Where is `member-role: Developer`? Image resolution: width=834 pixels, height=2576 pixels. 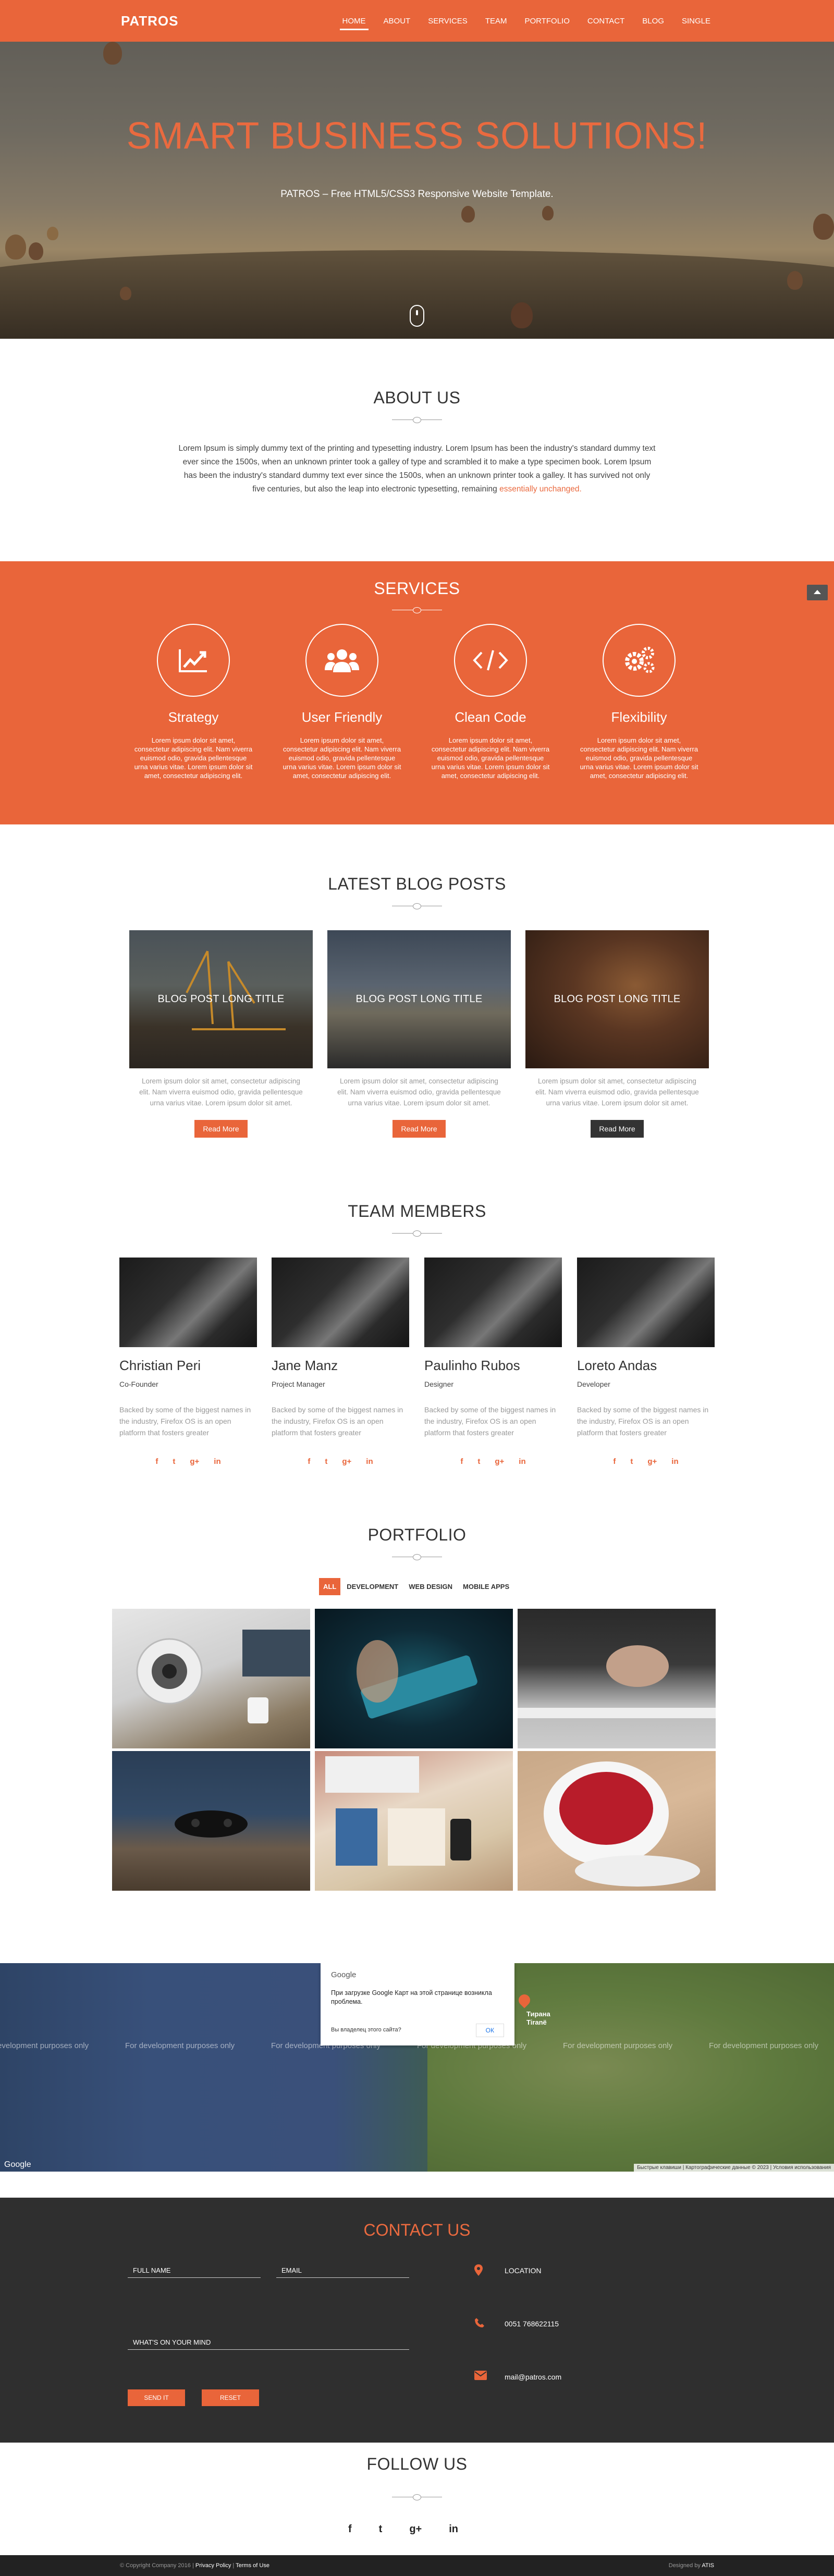
member-role: Developer is located at coordinates (593, 1384).